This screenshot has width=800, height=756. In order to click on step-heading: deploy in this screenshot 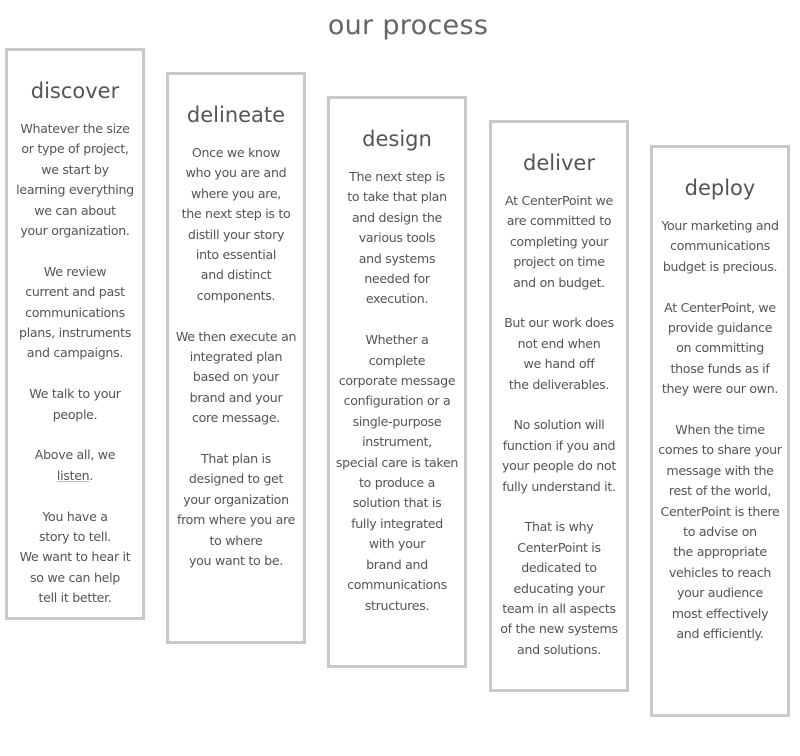, I will do `click(720, 188)`.